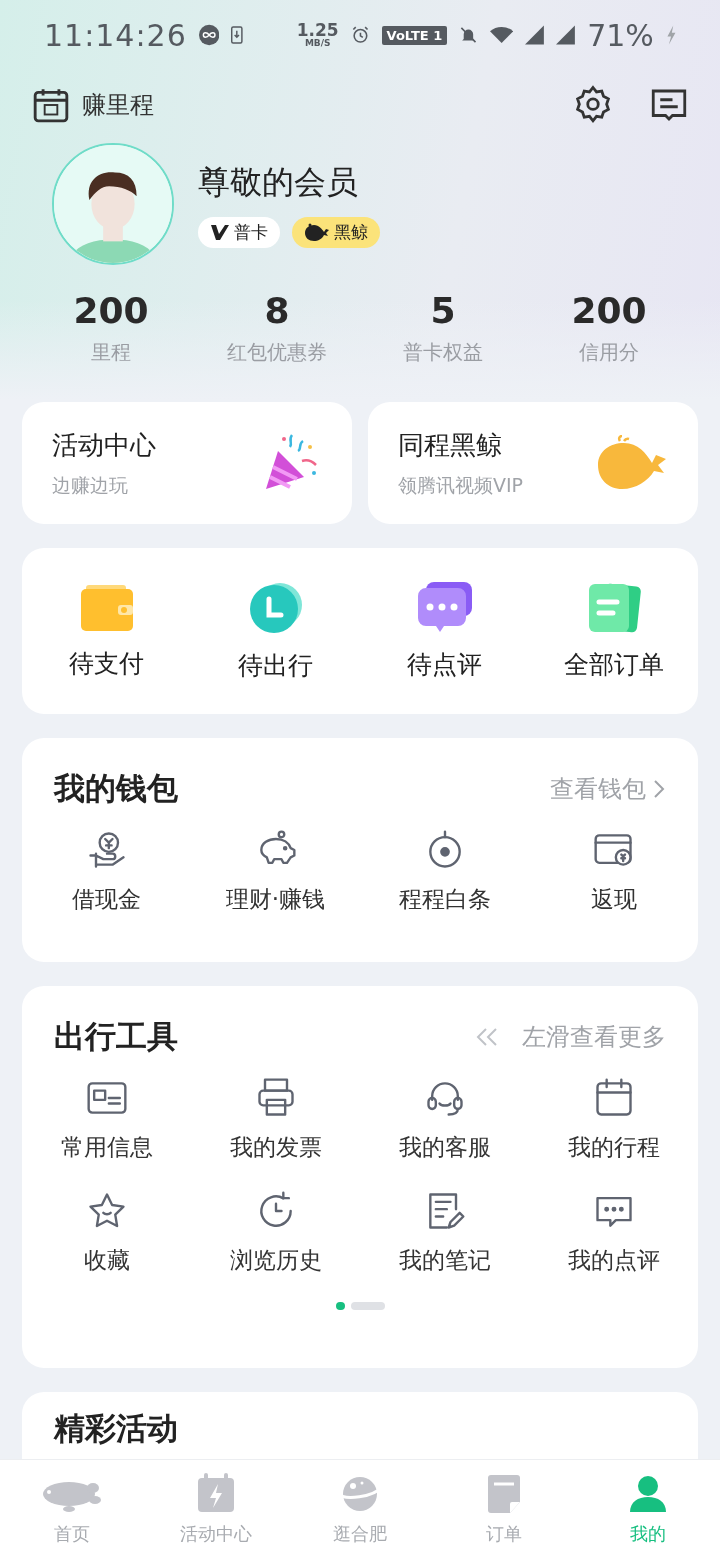 This screenshot has width=720, height=1560. I want to click on promo-card: 同程黑鲸 领腾讯视频VIP, so click(533, 463).